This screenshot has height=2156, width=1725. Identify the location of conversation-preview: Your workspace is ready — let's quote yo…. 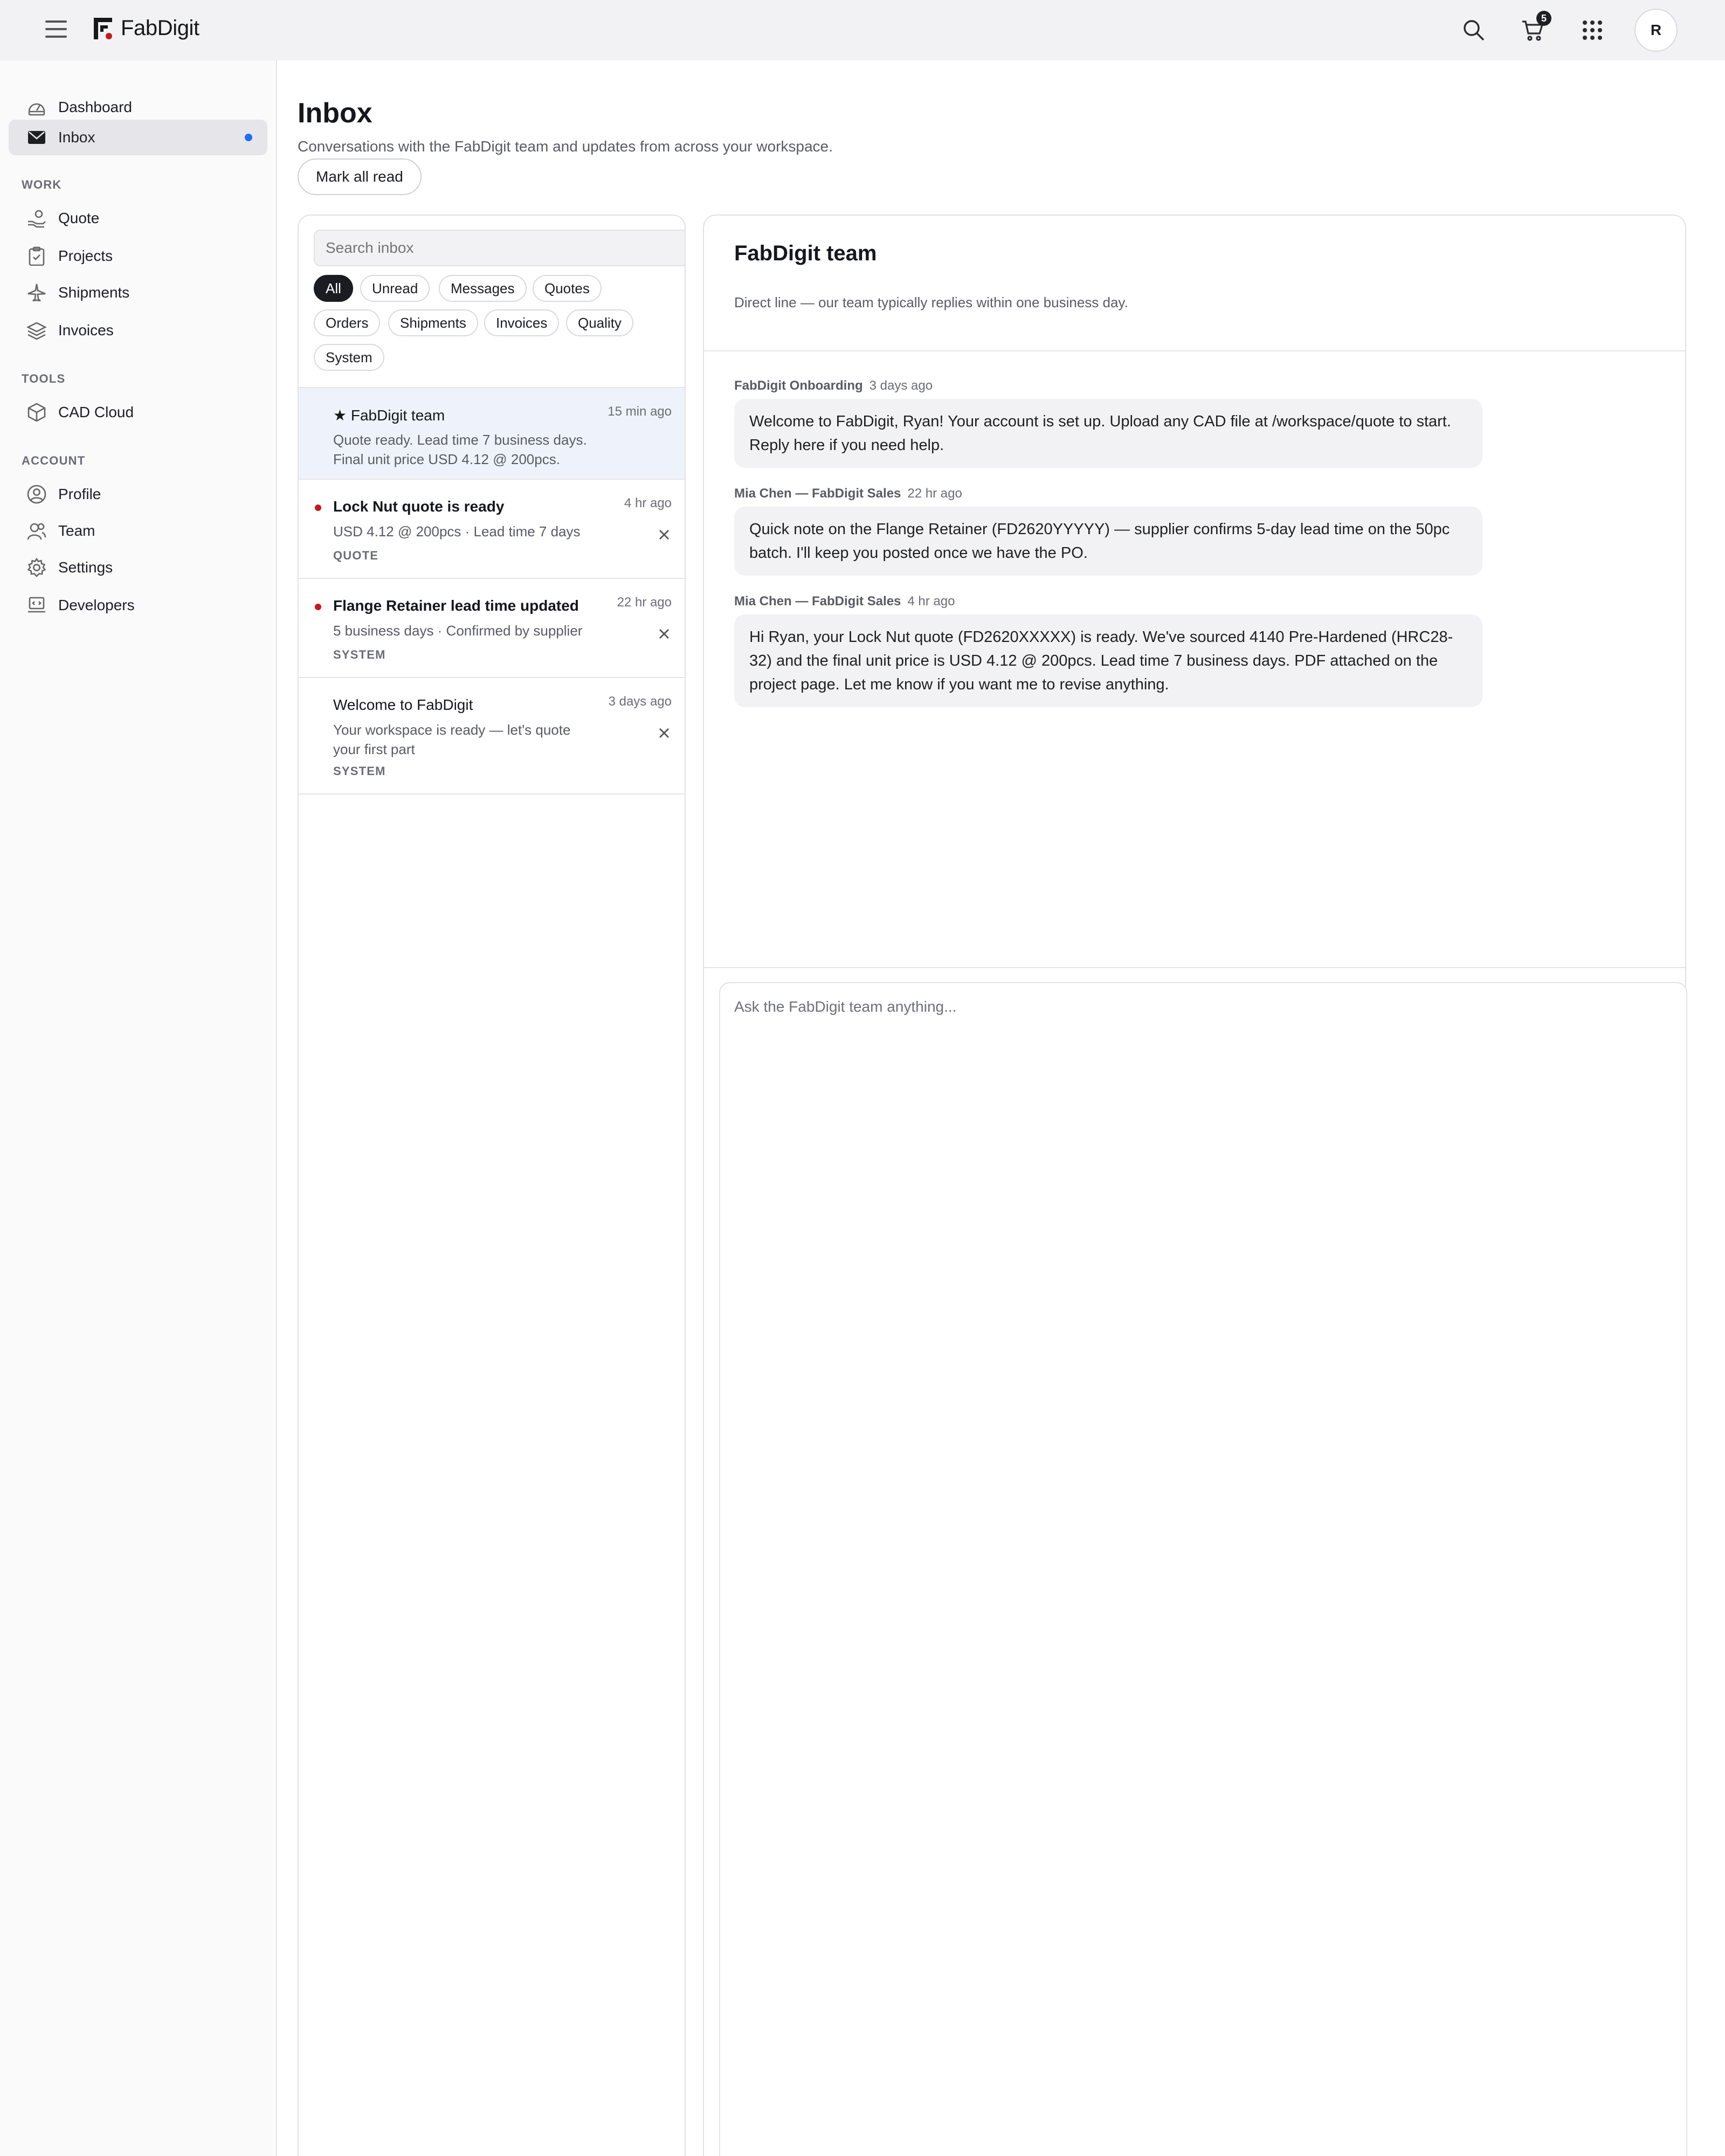
(452, 739).